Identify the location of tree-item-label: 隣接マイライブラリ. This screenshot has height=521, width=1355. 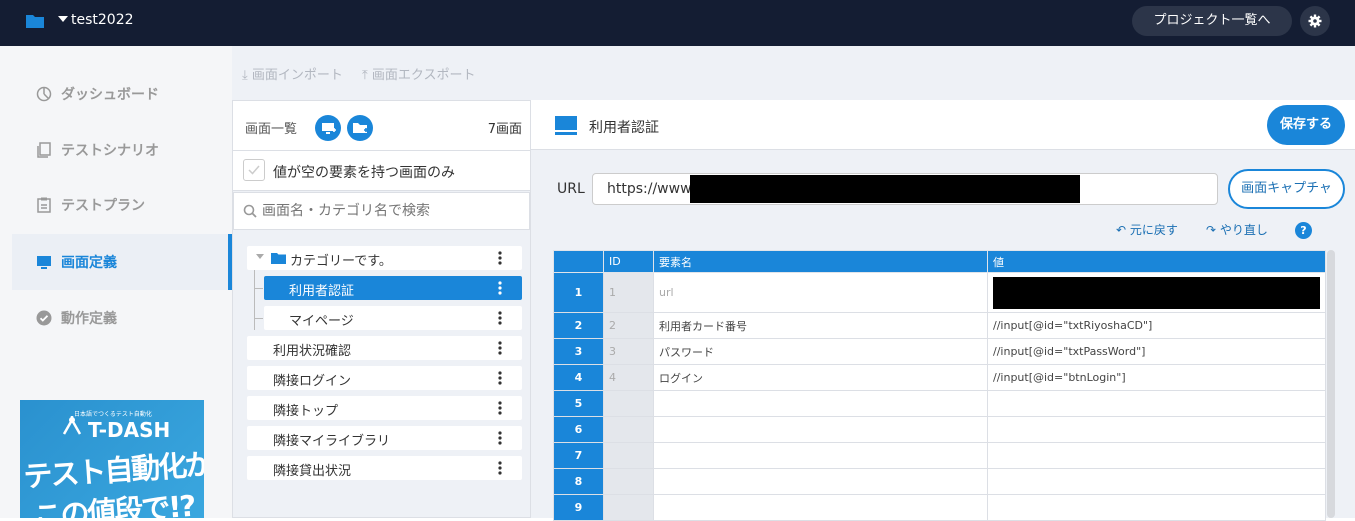
(332, 441).